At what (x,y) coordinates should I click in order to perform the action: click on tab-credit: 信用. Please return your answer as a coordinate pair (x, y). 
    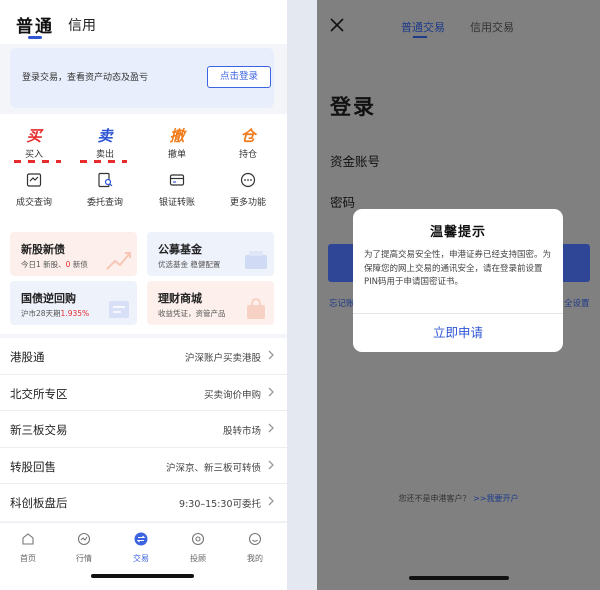
    Looking at the image, I should click on (82, 25).